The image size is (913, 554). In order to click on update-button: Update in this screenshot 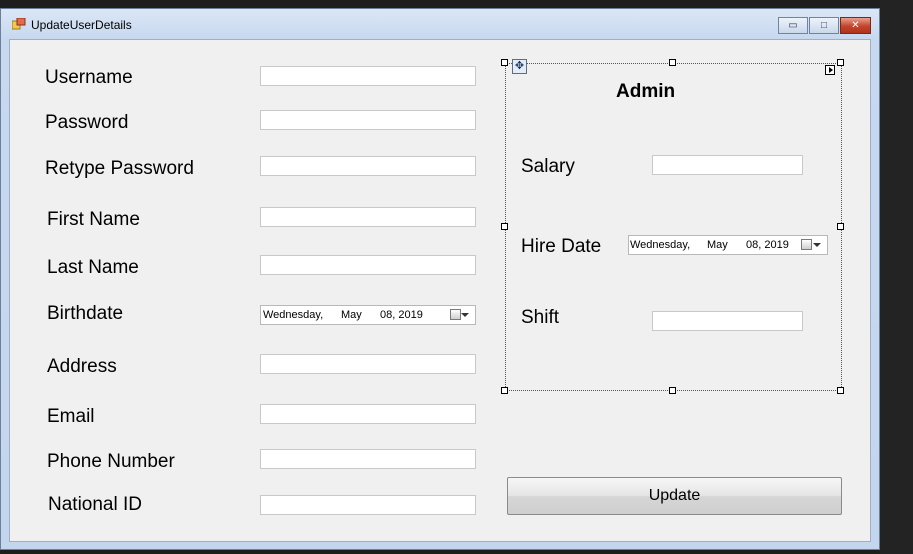, I will do `click(674, 496)`.